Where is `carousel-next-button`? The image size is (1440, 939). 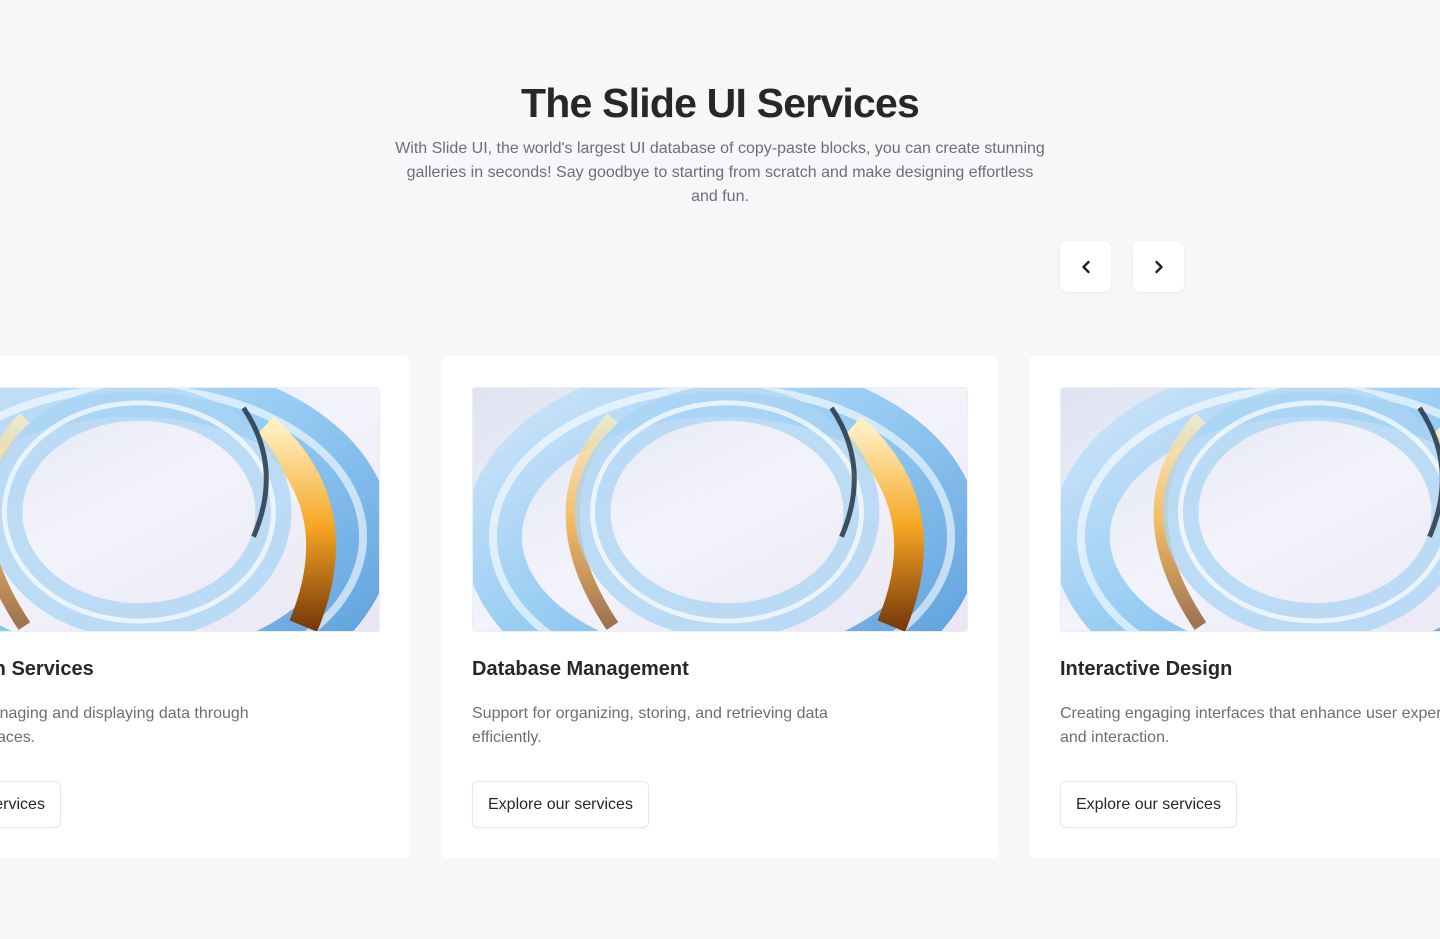
carousel-next-button is located at coordinates (1158, 266).